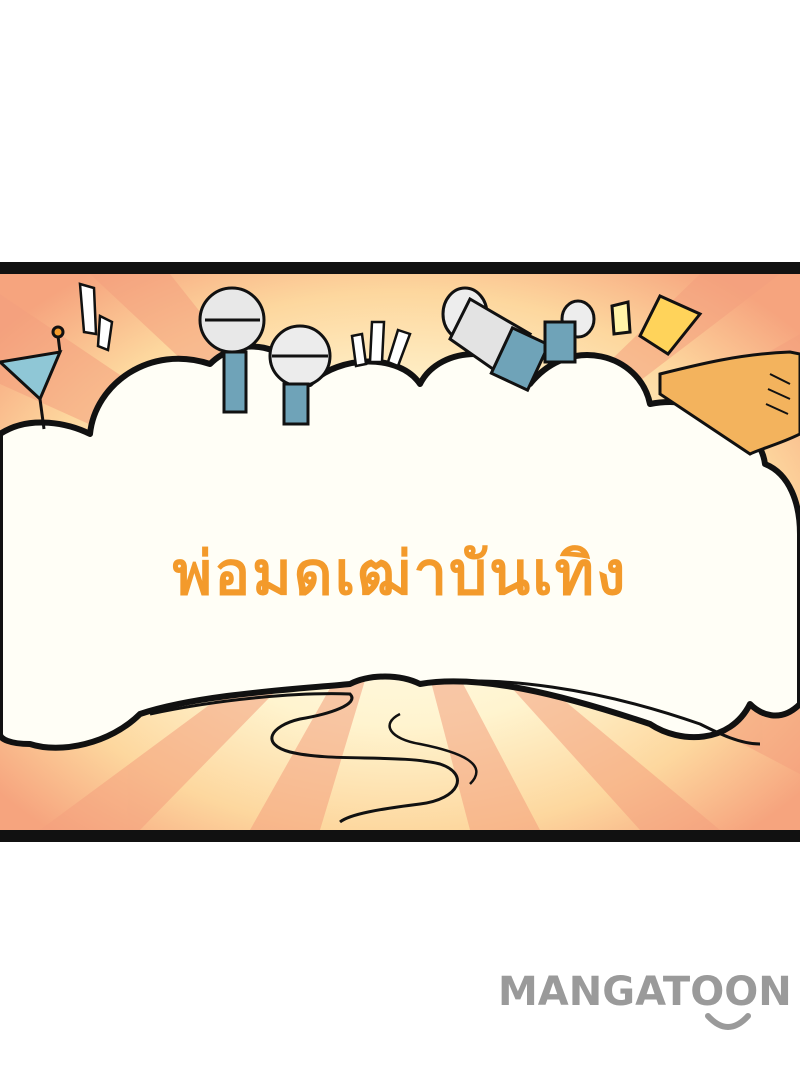  What do you see at coordinates (645, 992) in the screenshot?
I see `watermark-text: MANGATOON` at bounding box center [645, 992].